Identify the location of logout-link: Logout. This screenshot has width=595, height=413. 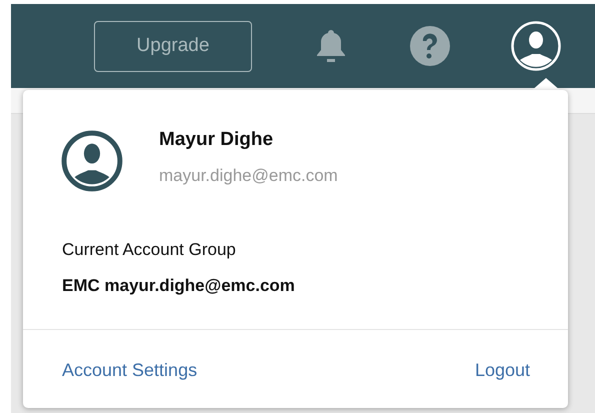
(502, 370).